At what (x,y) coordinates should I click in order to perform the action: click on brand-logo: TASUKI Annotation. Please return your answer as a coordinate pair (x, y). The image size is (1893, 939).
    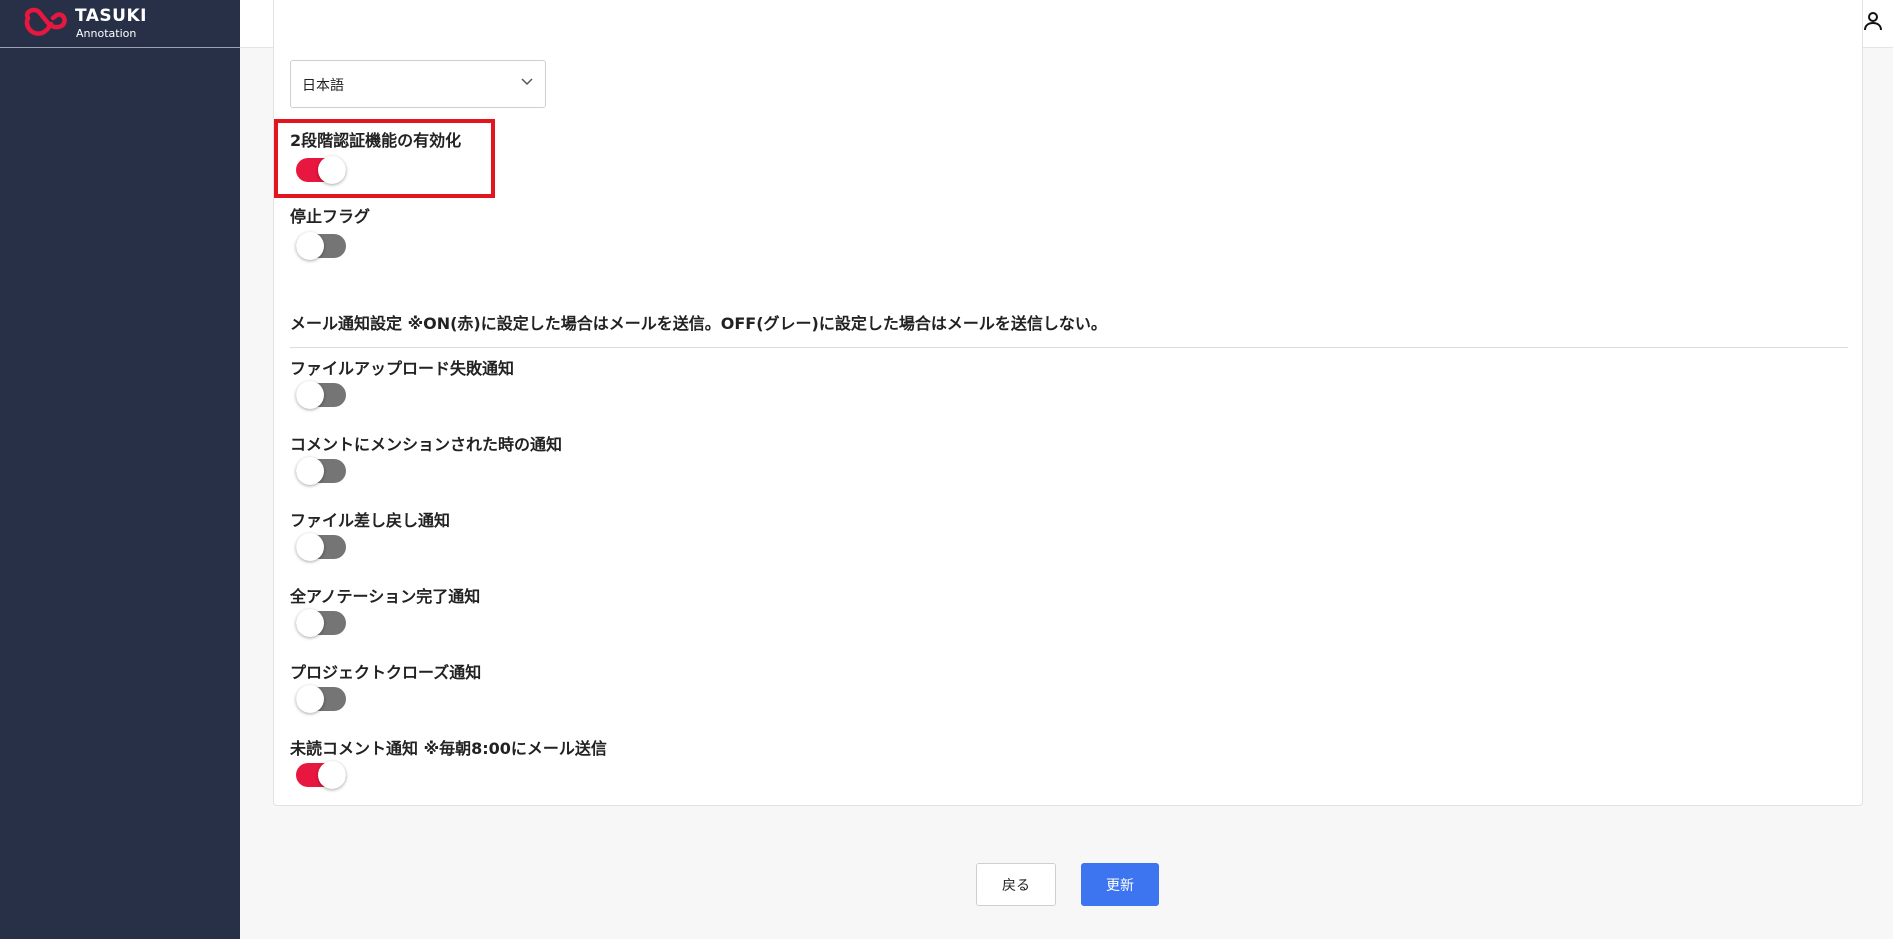
    Looking at the image, I should click on (120, 24).